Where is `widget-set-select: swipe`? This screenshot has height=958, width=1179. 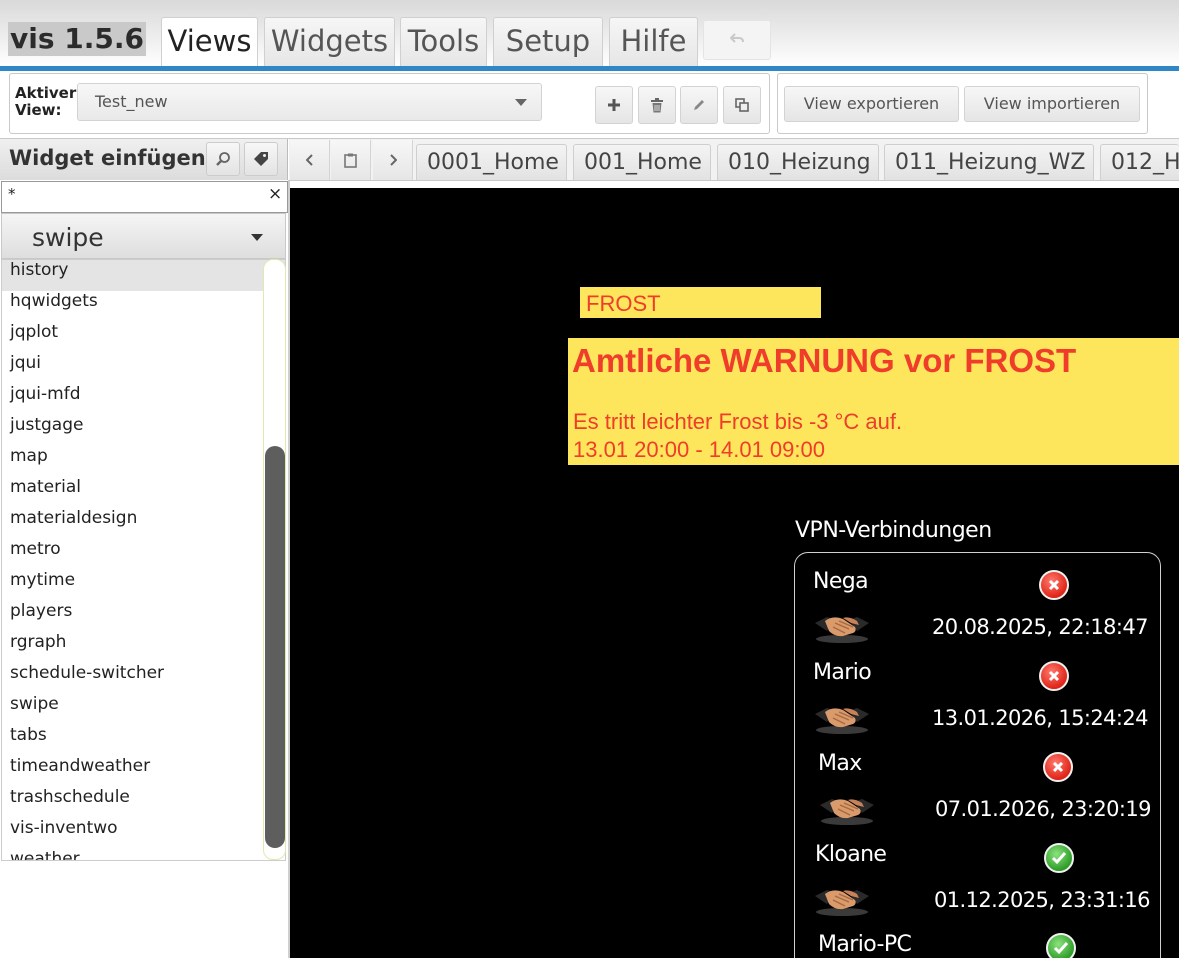 widget-set-select: swipe is located at coordinates (143, 236).